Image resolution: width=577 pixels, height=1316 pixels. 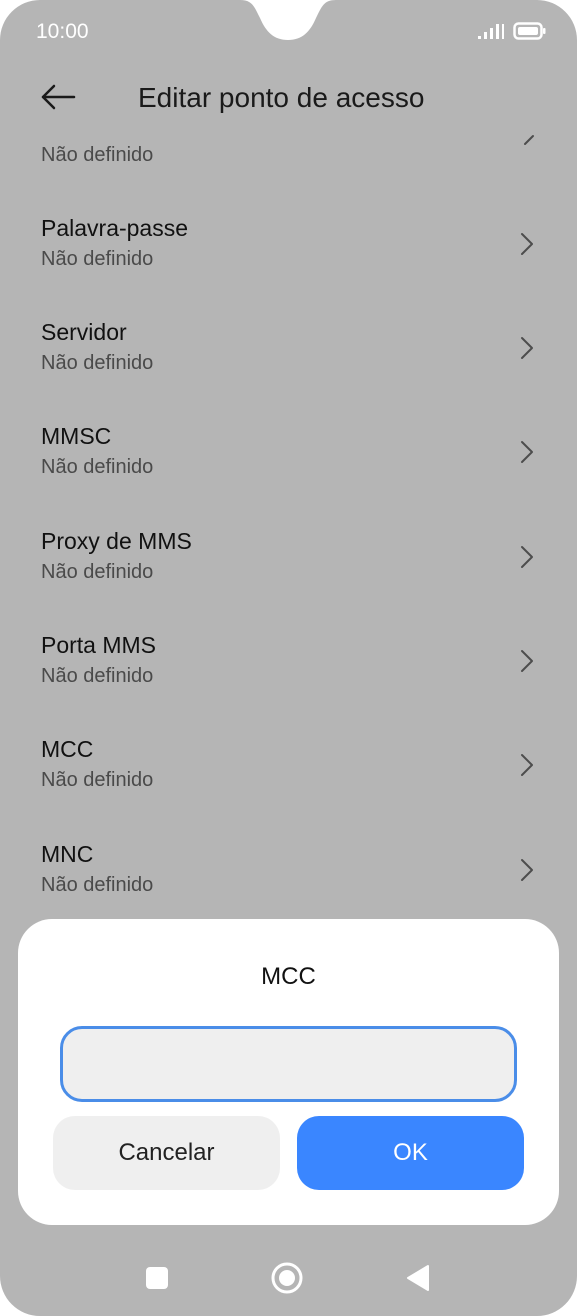 What do you see at coordinates (288, 684) in the screenshot?
I see `list-item-porta-mms: Porta MMS Não definido` at bounding box center [288, 684].